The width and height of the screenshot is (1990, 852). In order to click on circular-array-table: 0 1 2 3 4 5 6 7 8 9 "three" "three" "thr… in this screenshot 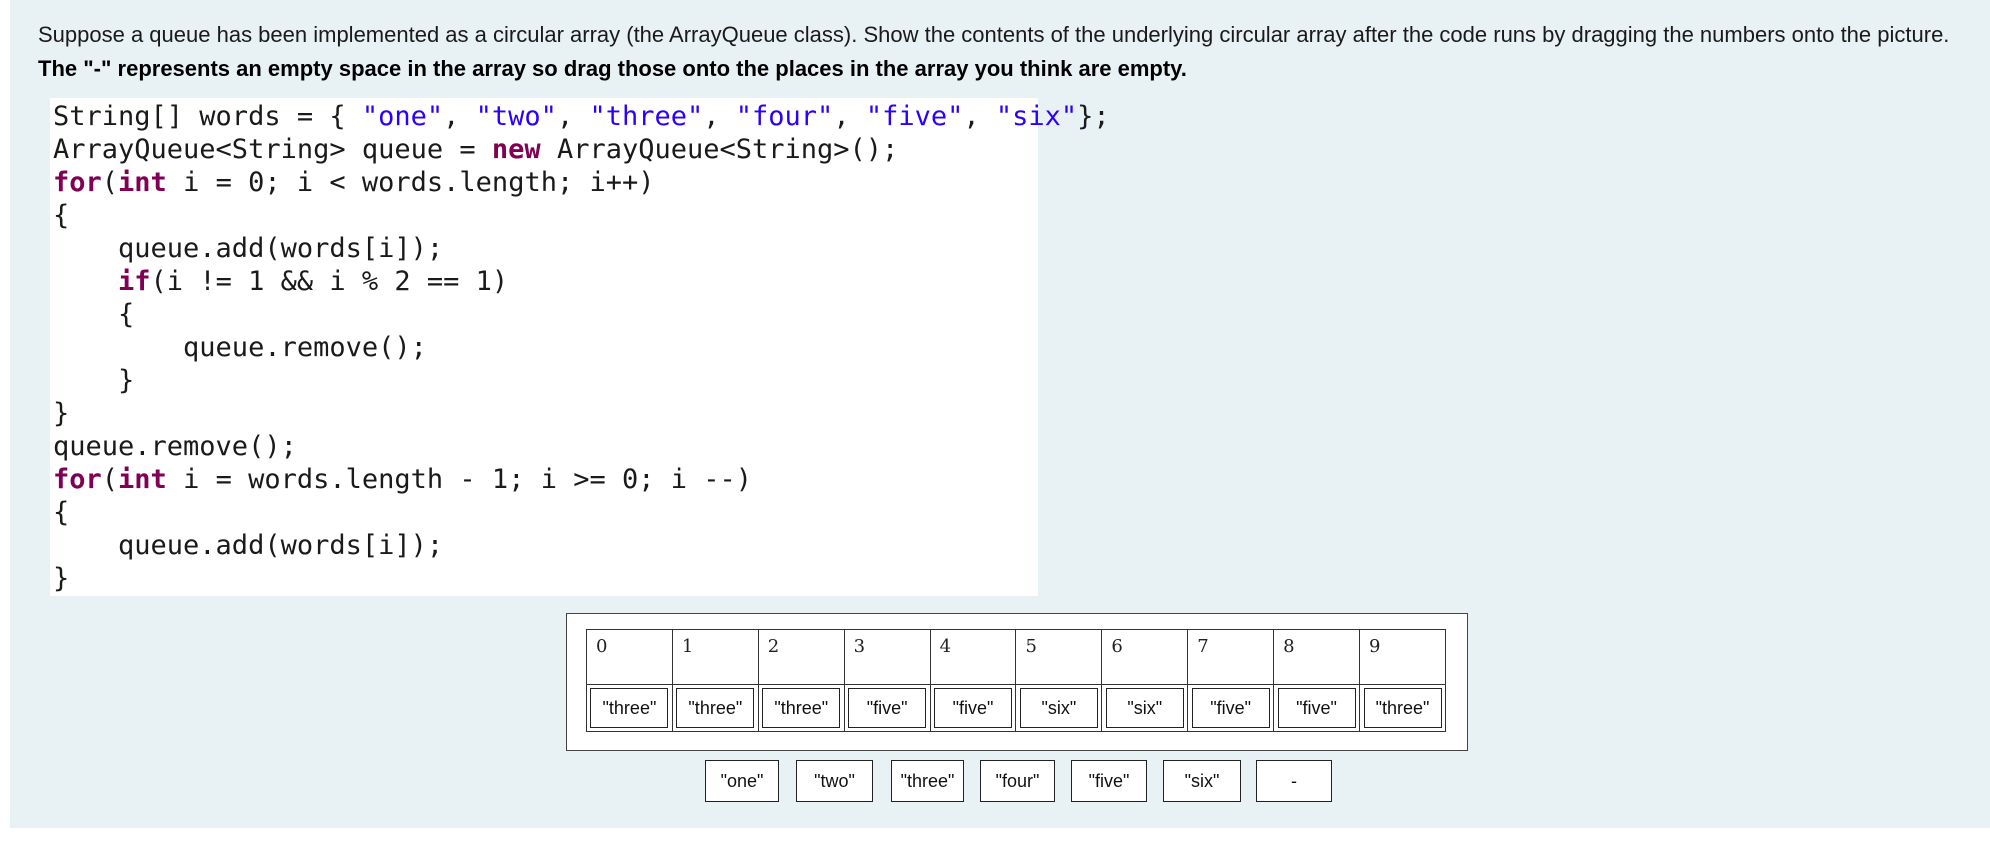, I will do `click(1016, 680)`.